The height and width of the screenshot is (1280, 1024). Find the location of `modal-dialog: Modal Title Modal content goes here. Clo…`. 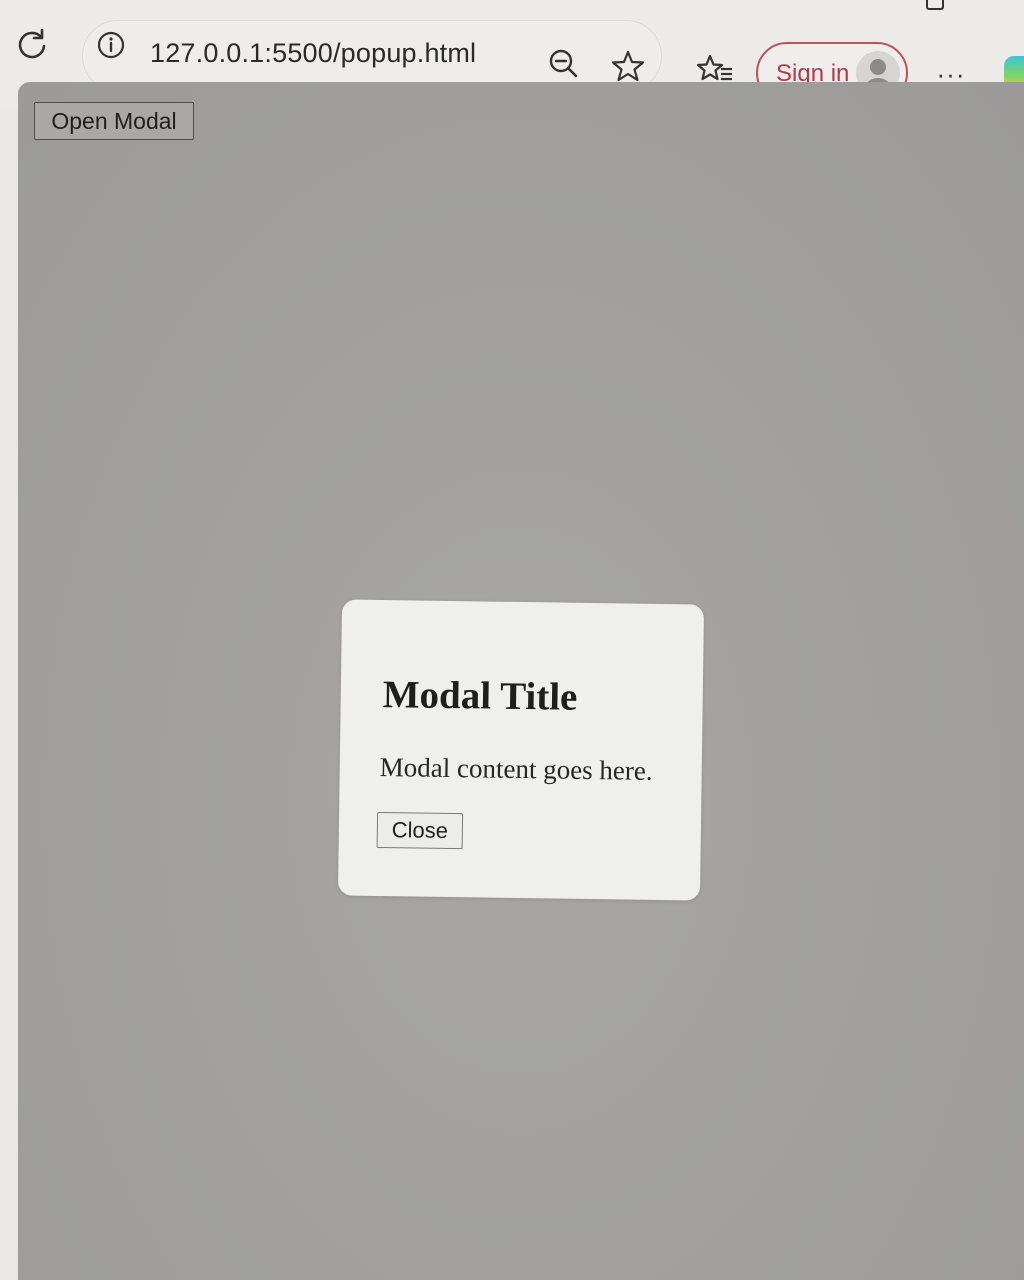

modal-dialog: Modal Title Modal content goes here. Clo… is located at coordinates (521, 750).